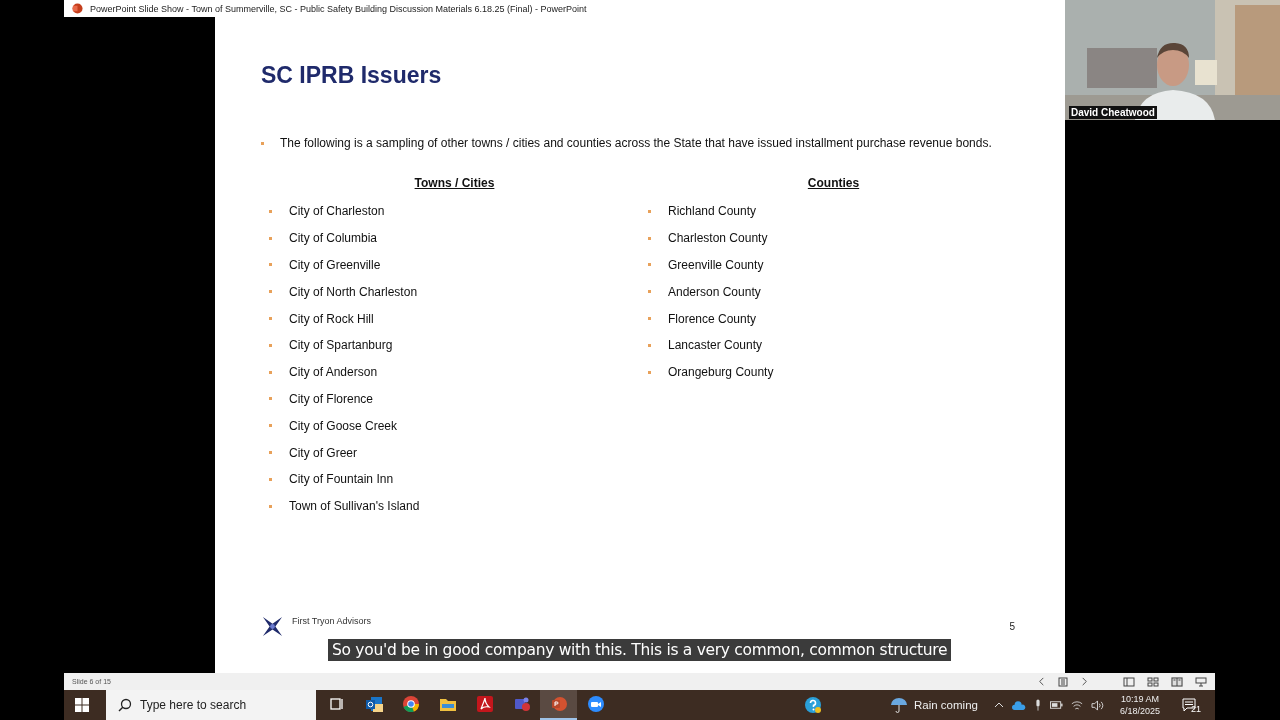  Describe the element at coordinates (1177, 681) in the screenshot. I see `reading-view-icon` at that location.